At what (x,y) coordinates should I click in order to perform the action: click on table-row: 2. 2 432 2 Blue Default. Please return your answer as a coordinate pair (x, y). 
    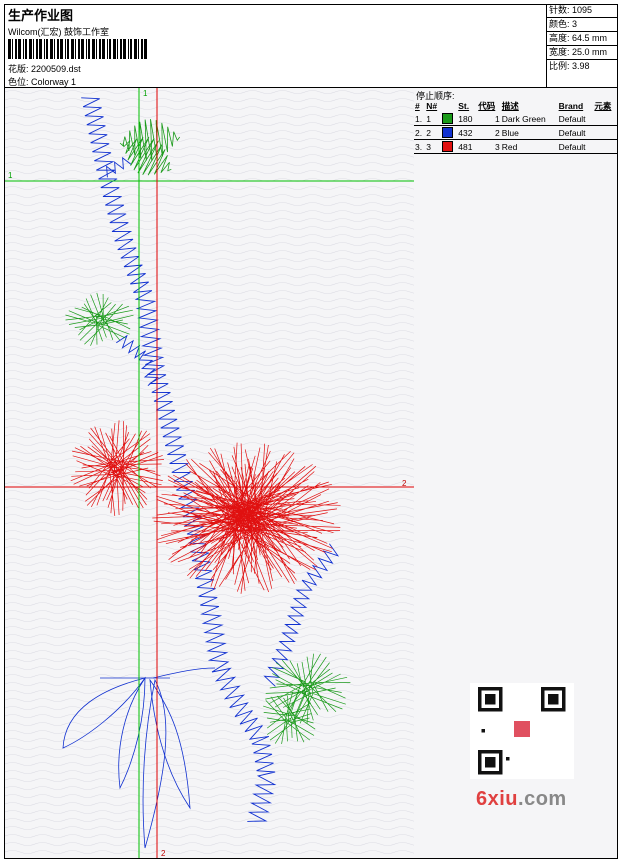
    Looking at the image, I should click on (515, 132).